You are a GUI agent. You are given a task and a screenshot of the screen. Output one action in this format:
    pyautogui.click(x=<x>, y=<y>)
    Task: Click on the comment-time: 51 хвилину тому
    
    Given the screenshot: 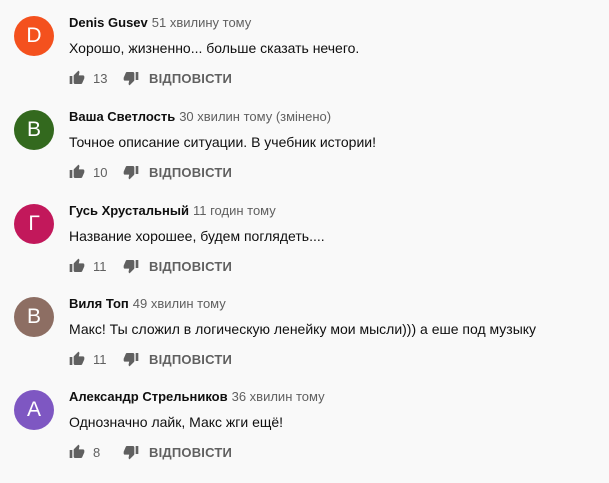 What is the action you would take?
    pyautogui.click(x=202, y=22)
    